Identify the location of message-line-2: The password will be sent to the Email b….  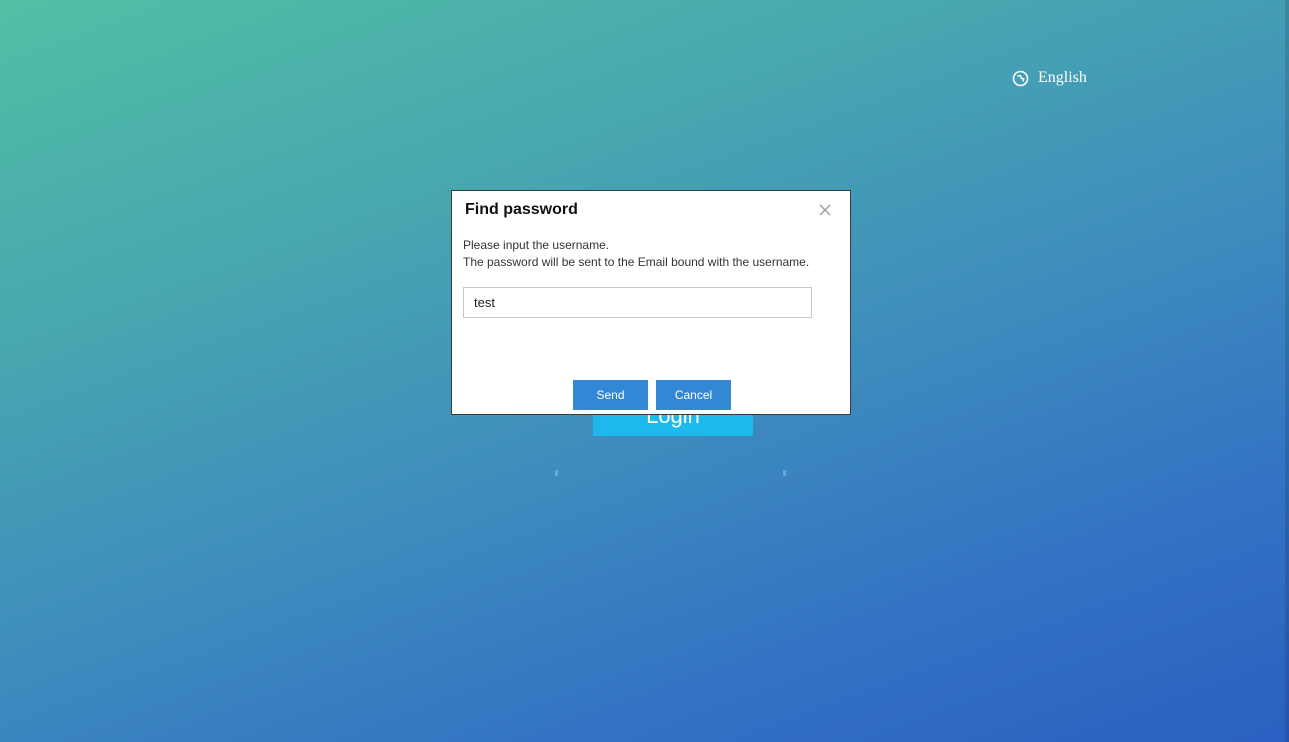
(636, 262).